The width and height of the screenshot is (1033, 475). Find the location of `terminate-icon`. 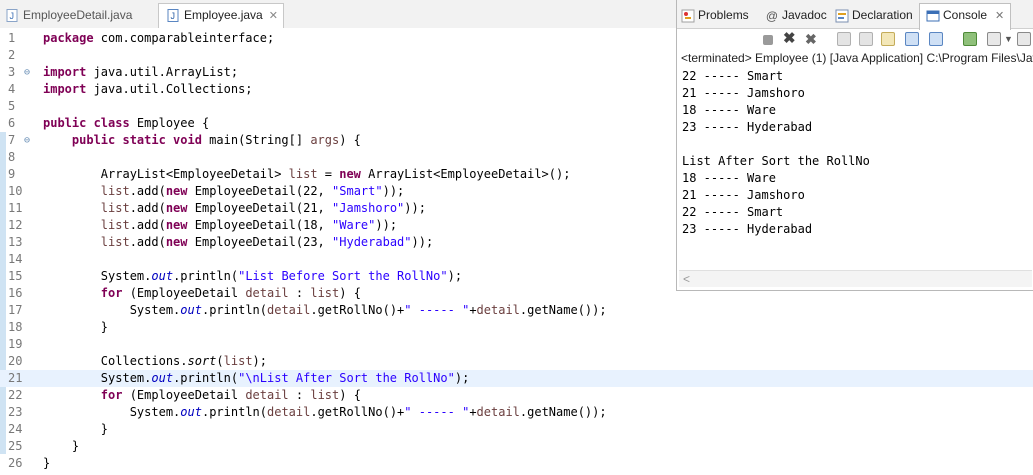

terminate-icon is located at coordinates (768, 40).